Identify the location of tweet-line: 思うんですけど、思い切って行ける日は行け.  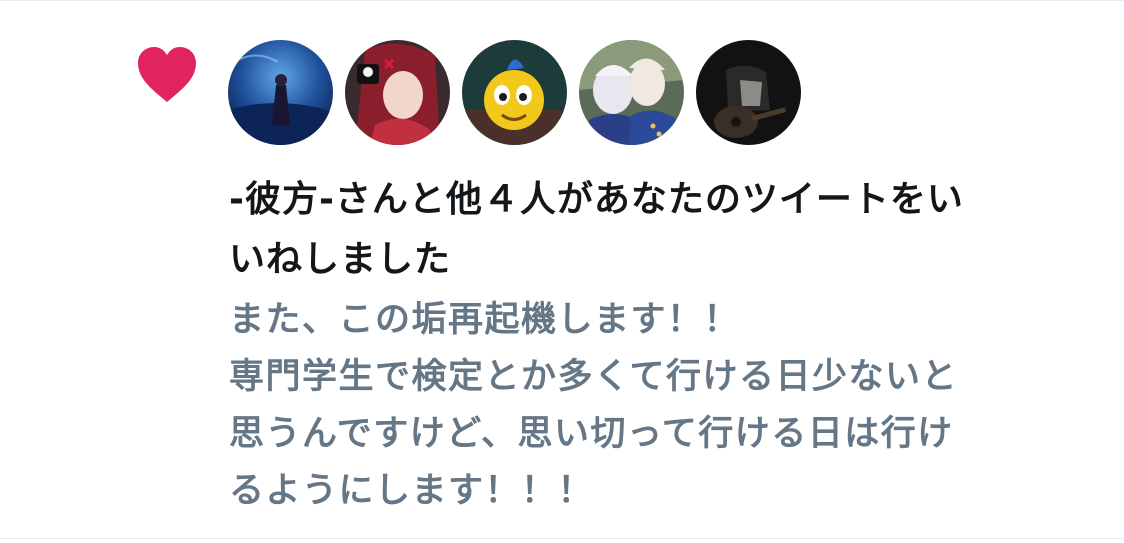
(591, 434).